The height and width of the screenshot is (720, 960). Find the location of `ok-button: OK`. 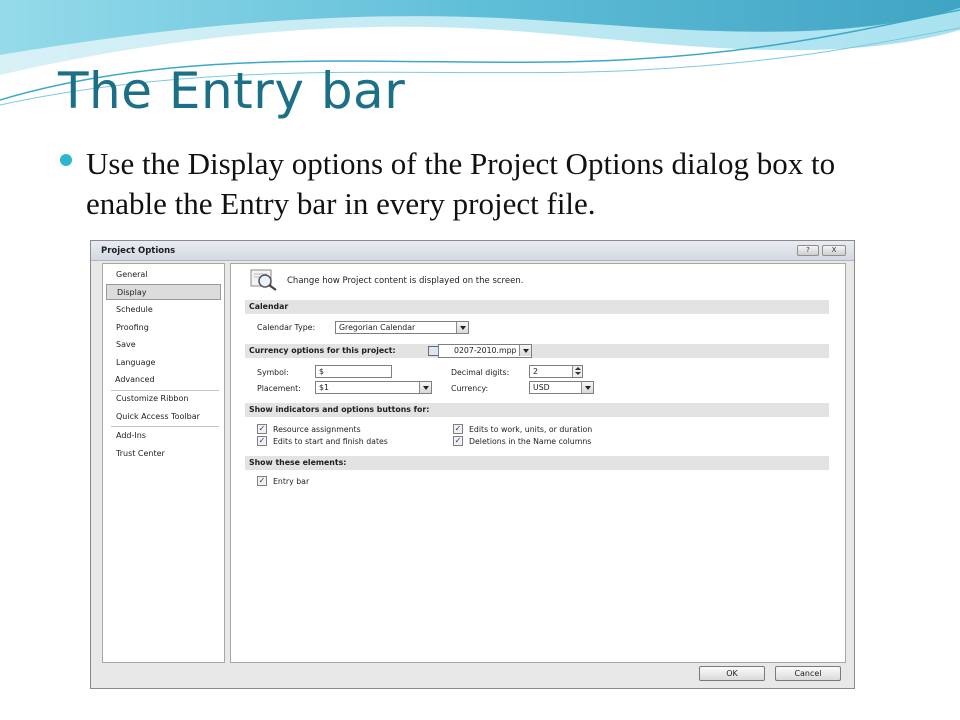

ok-button: OK is located at coordinates (732, 673).